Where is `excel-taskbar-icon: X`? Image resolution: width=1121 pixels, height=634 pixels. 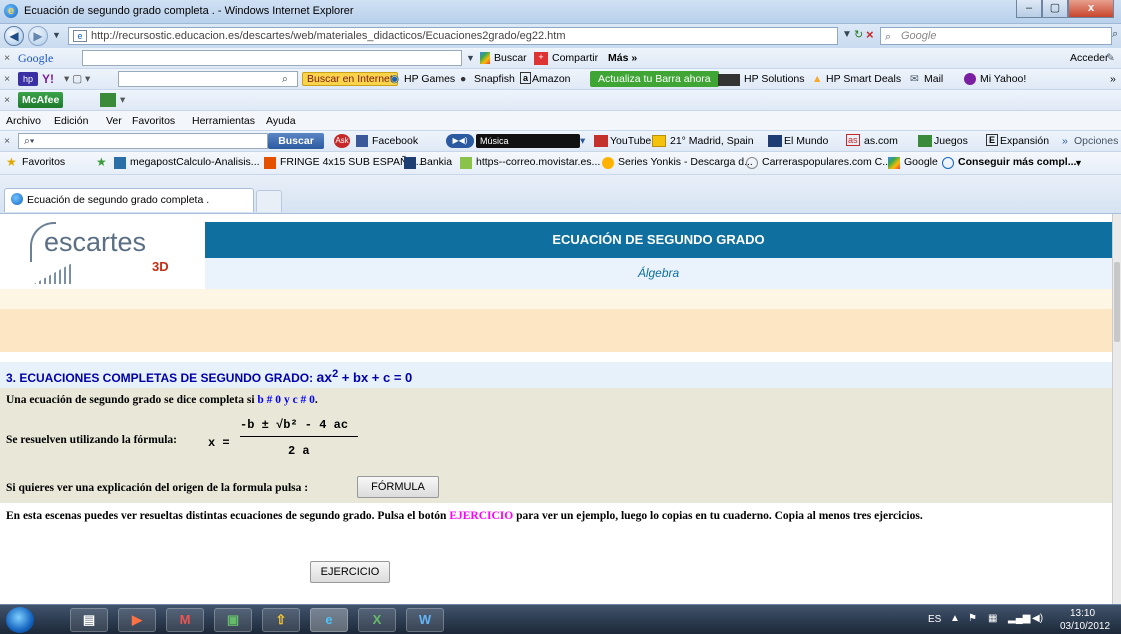 excel-taskbar-icon: X is located at coordinates (377, 620).